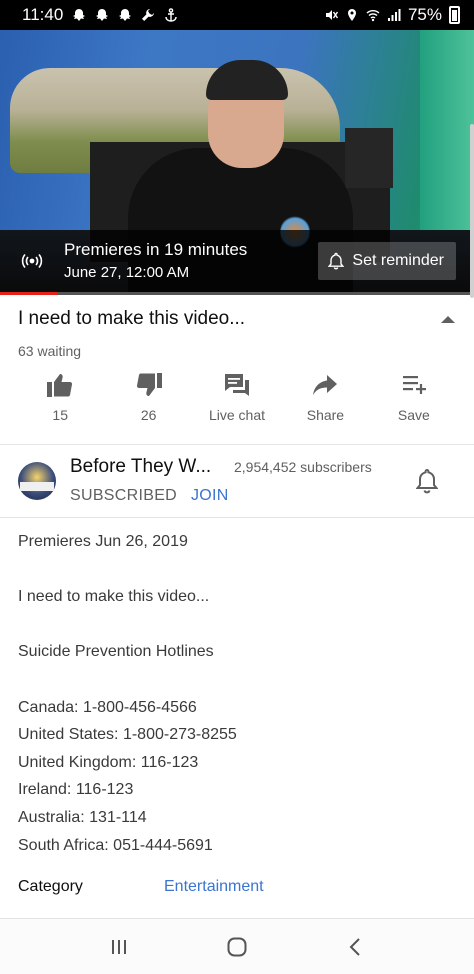  I want to click on premiere-date: June 27, 12:00 AM, so click(127, 272).